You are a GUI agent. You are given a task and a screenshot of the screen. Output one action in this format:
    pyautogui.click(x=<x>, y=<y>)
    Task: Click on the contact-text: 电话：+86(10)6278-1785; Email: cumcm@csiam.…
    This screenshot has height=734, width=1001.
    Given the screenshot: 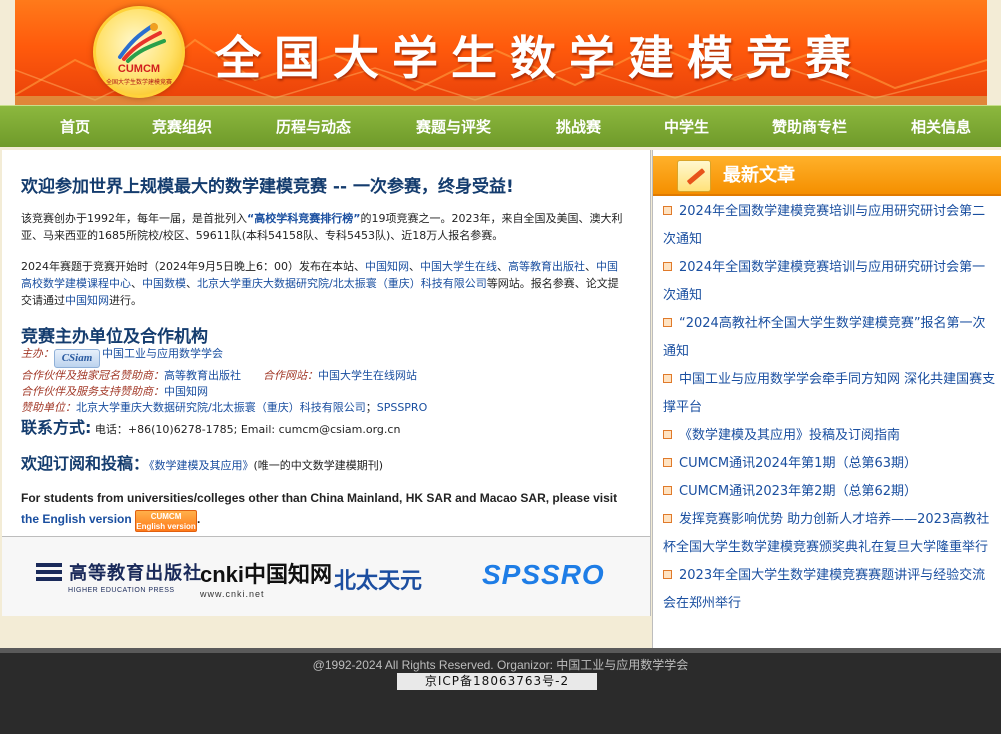 What is the action you would take?
    pyautogui.click(x=246, y=429)
    